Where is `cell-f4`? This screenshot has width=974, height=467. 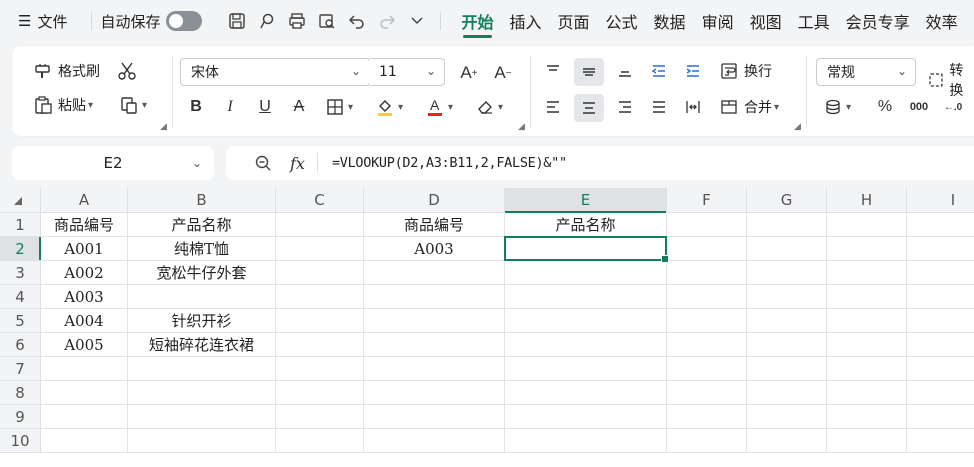 cell-f4 is located at coordinates (707, 297).